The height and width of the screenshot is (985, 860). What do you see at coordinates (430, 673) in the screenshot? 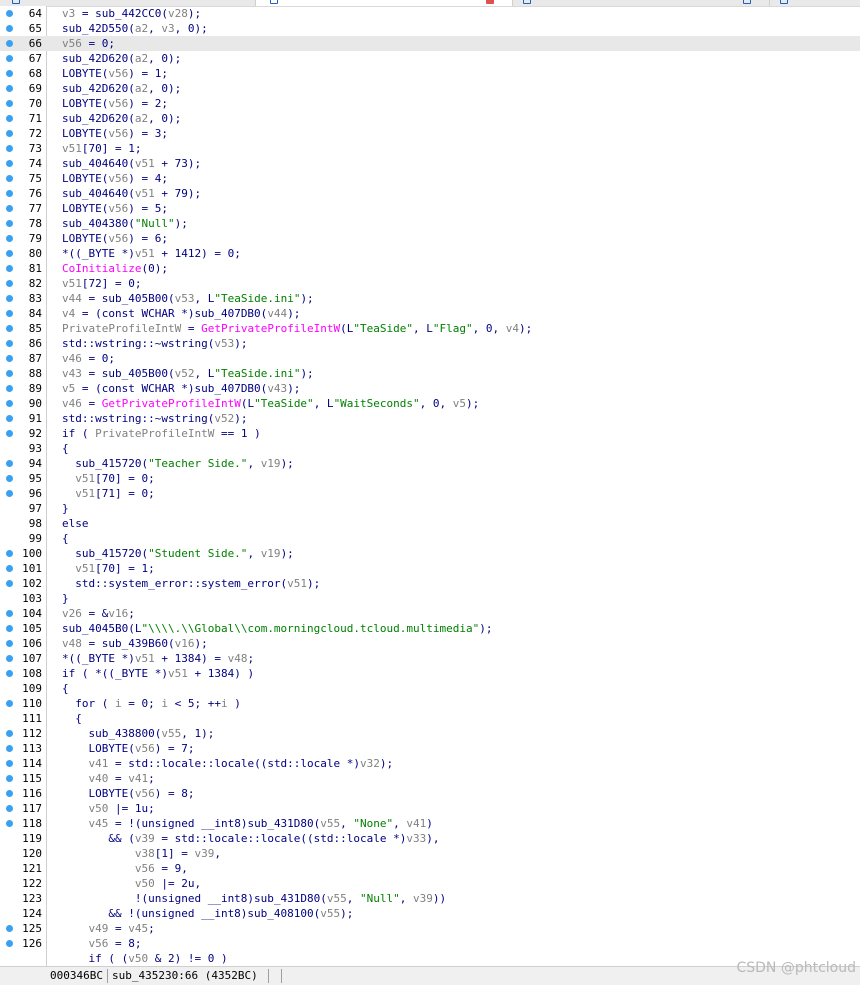
I see `code-line: 108 if ( *((_BYTE *)v51 + 1384) )` at bounding box center [430, 673].